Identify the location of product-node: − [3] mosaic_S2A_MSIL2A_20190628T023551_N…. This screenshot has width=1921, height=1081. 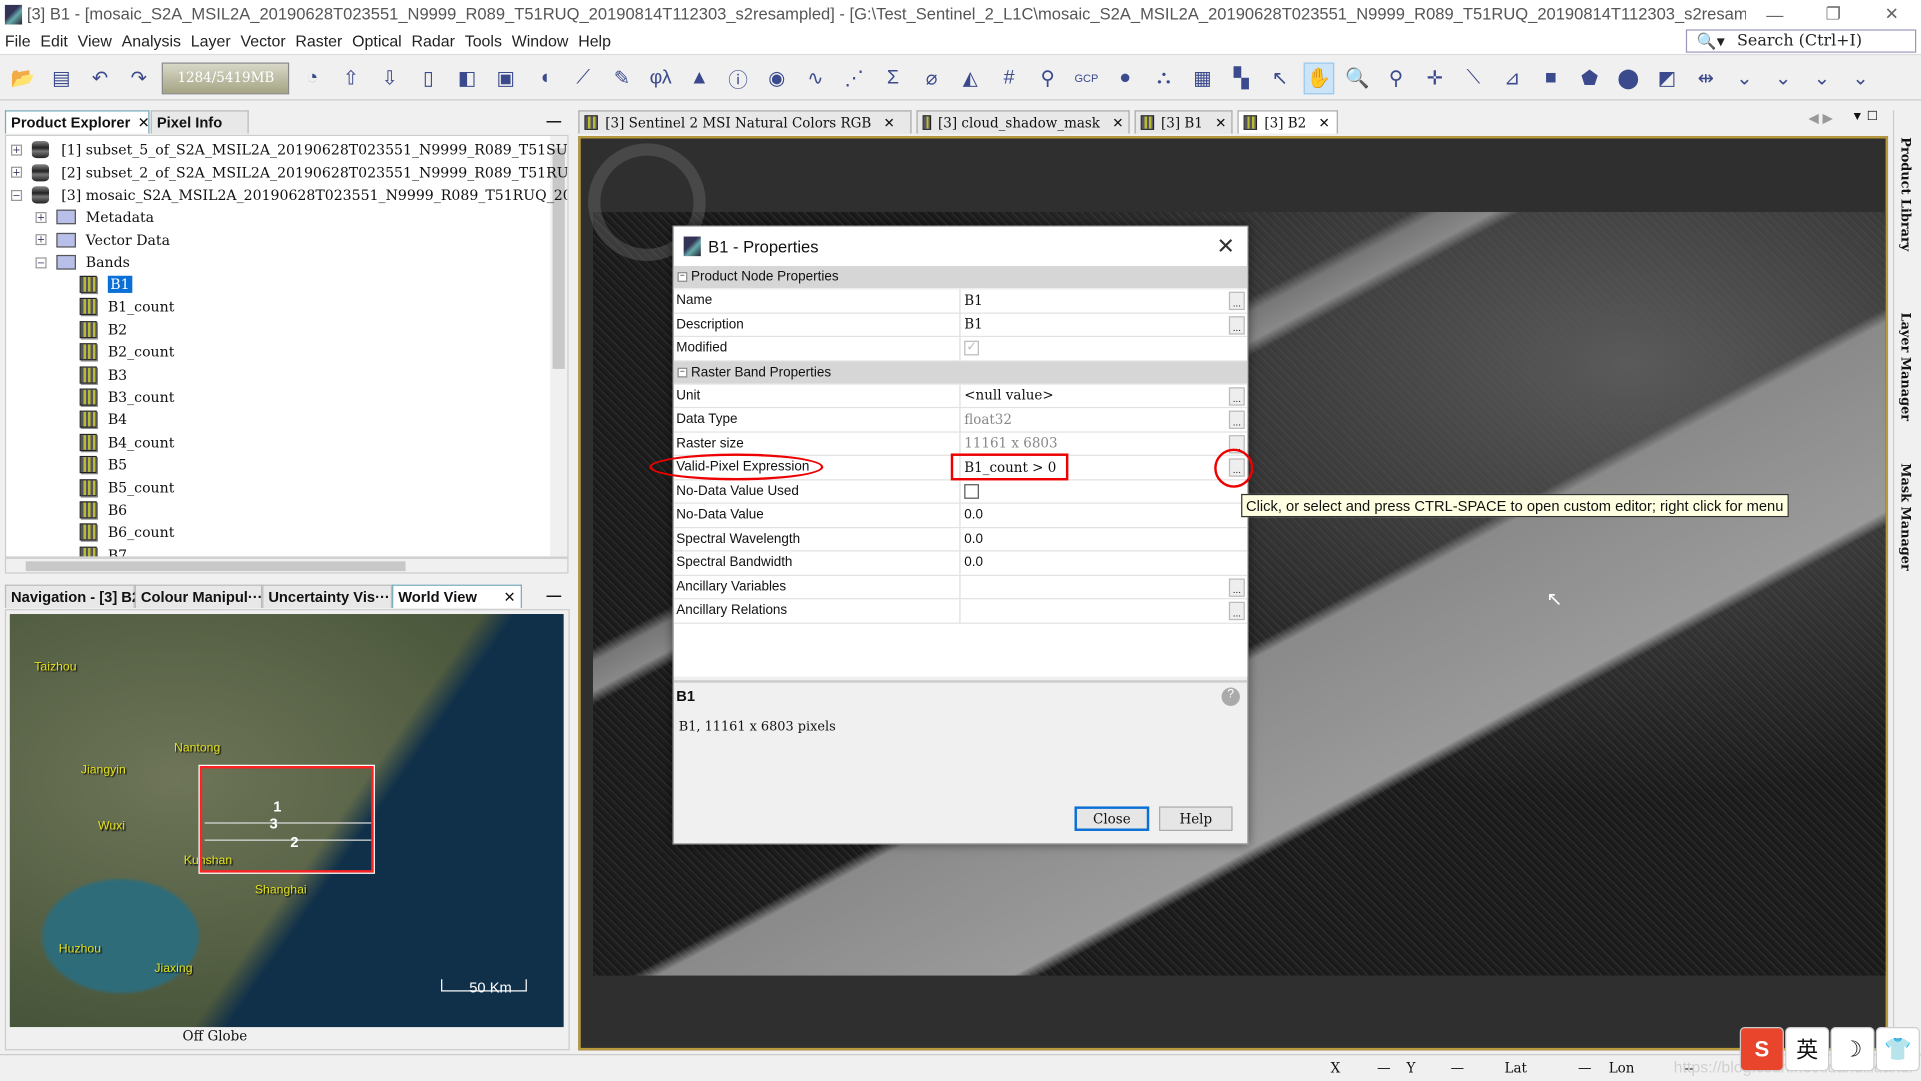
(289, 195).